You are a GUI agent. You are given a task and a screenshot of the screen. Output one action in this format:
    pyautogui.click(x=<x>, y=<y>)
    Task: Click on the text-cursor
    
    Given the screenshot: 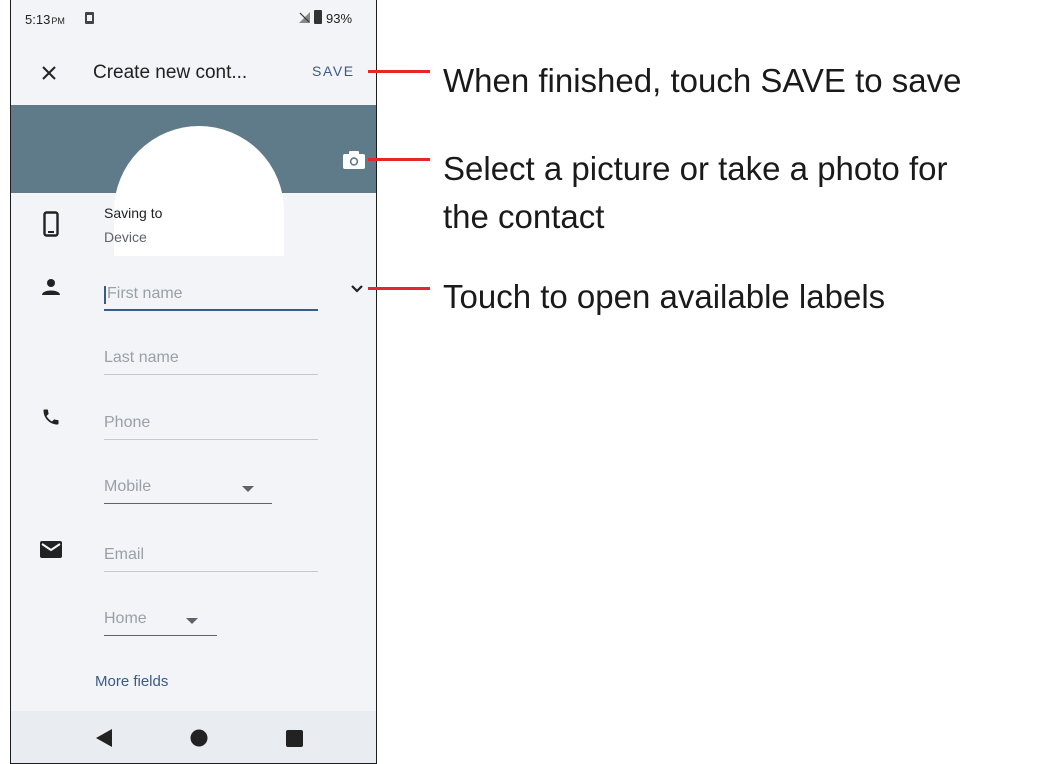 What is the action you would take?
    pyautogui.click(x=105, y=295)
    